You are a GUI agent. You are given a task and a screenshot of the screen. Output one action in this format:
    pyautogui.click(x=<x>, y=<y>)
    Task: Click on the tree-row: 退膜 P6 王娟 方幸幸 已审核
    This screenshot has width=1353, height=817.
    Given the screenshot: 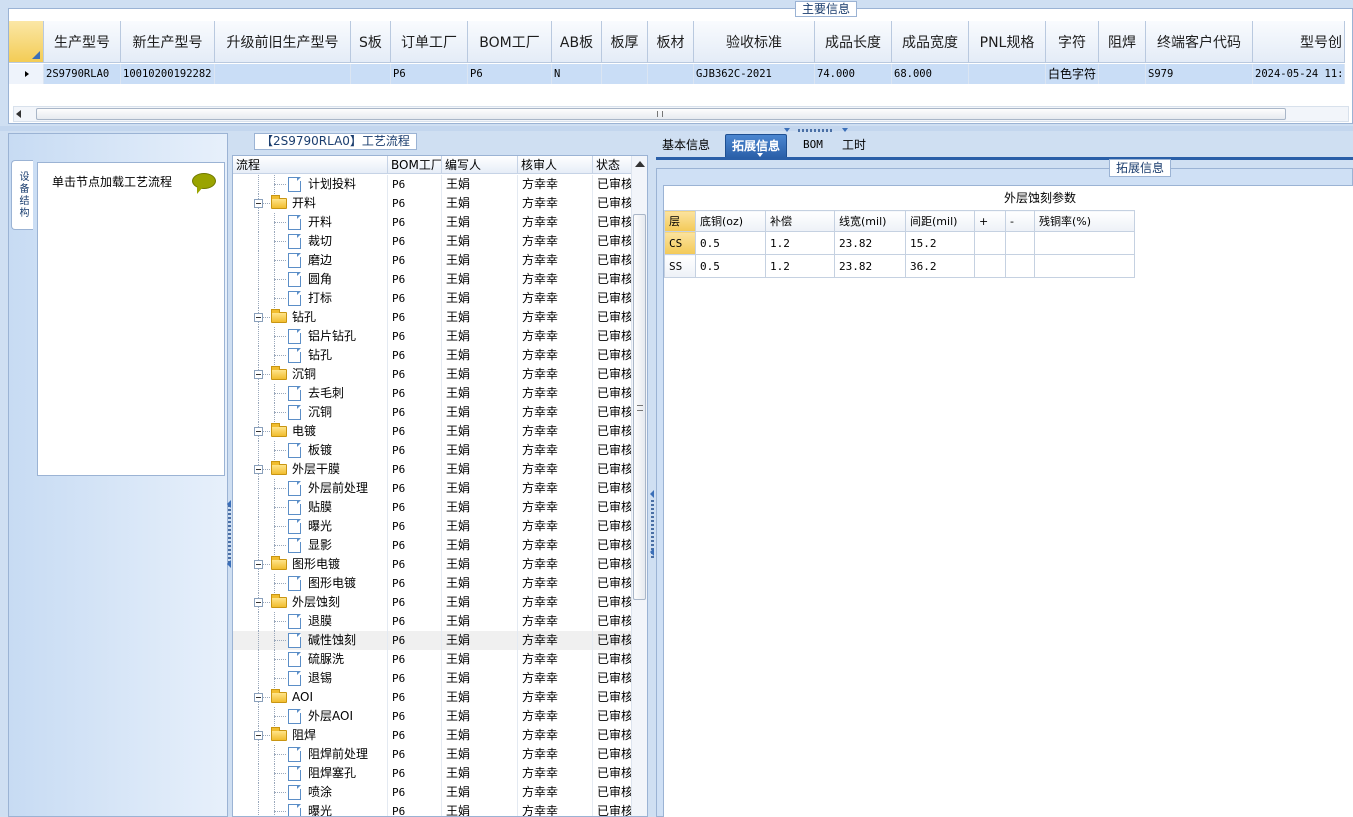 What is the action you would take?
    pyautogui.click(x=433, y=621)
    